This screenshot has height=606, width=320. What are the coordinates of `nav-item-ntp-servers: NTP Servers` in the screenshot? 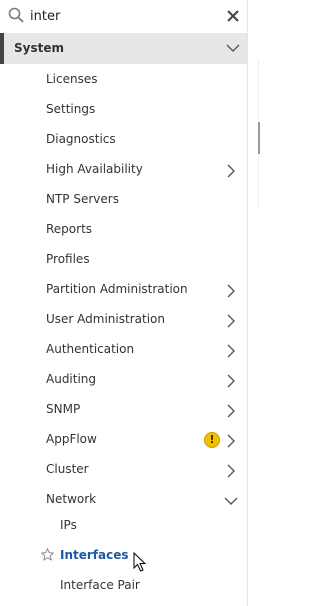 It's located at (123, 200).